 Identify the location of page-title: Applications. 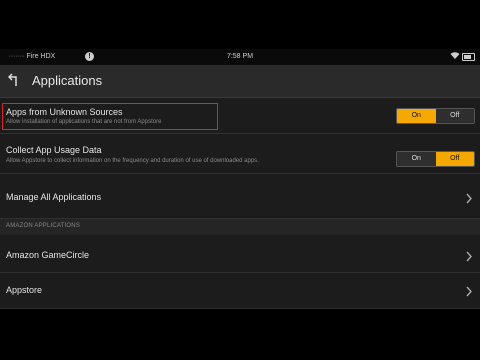
(67, 80).